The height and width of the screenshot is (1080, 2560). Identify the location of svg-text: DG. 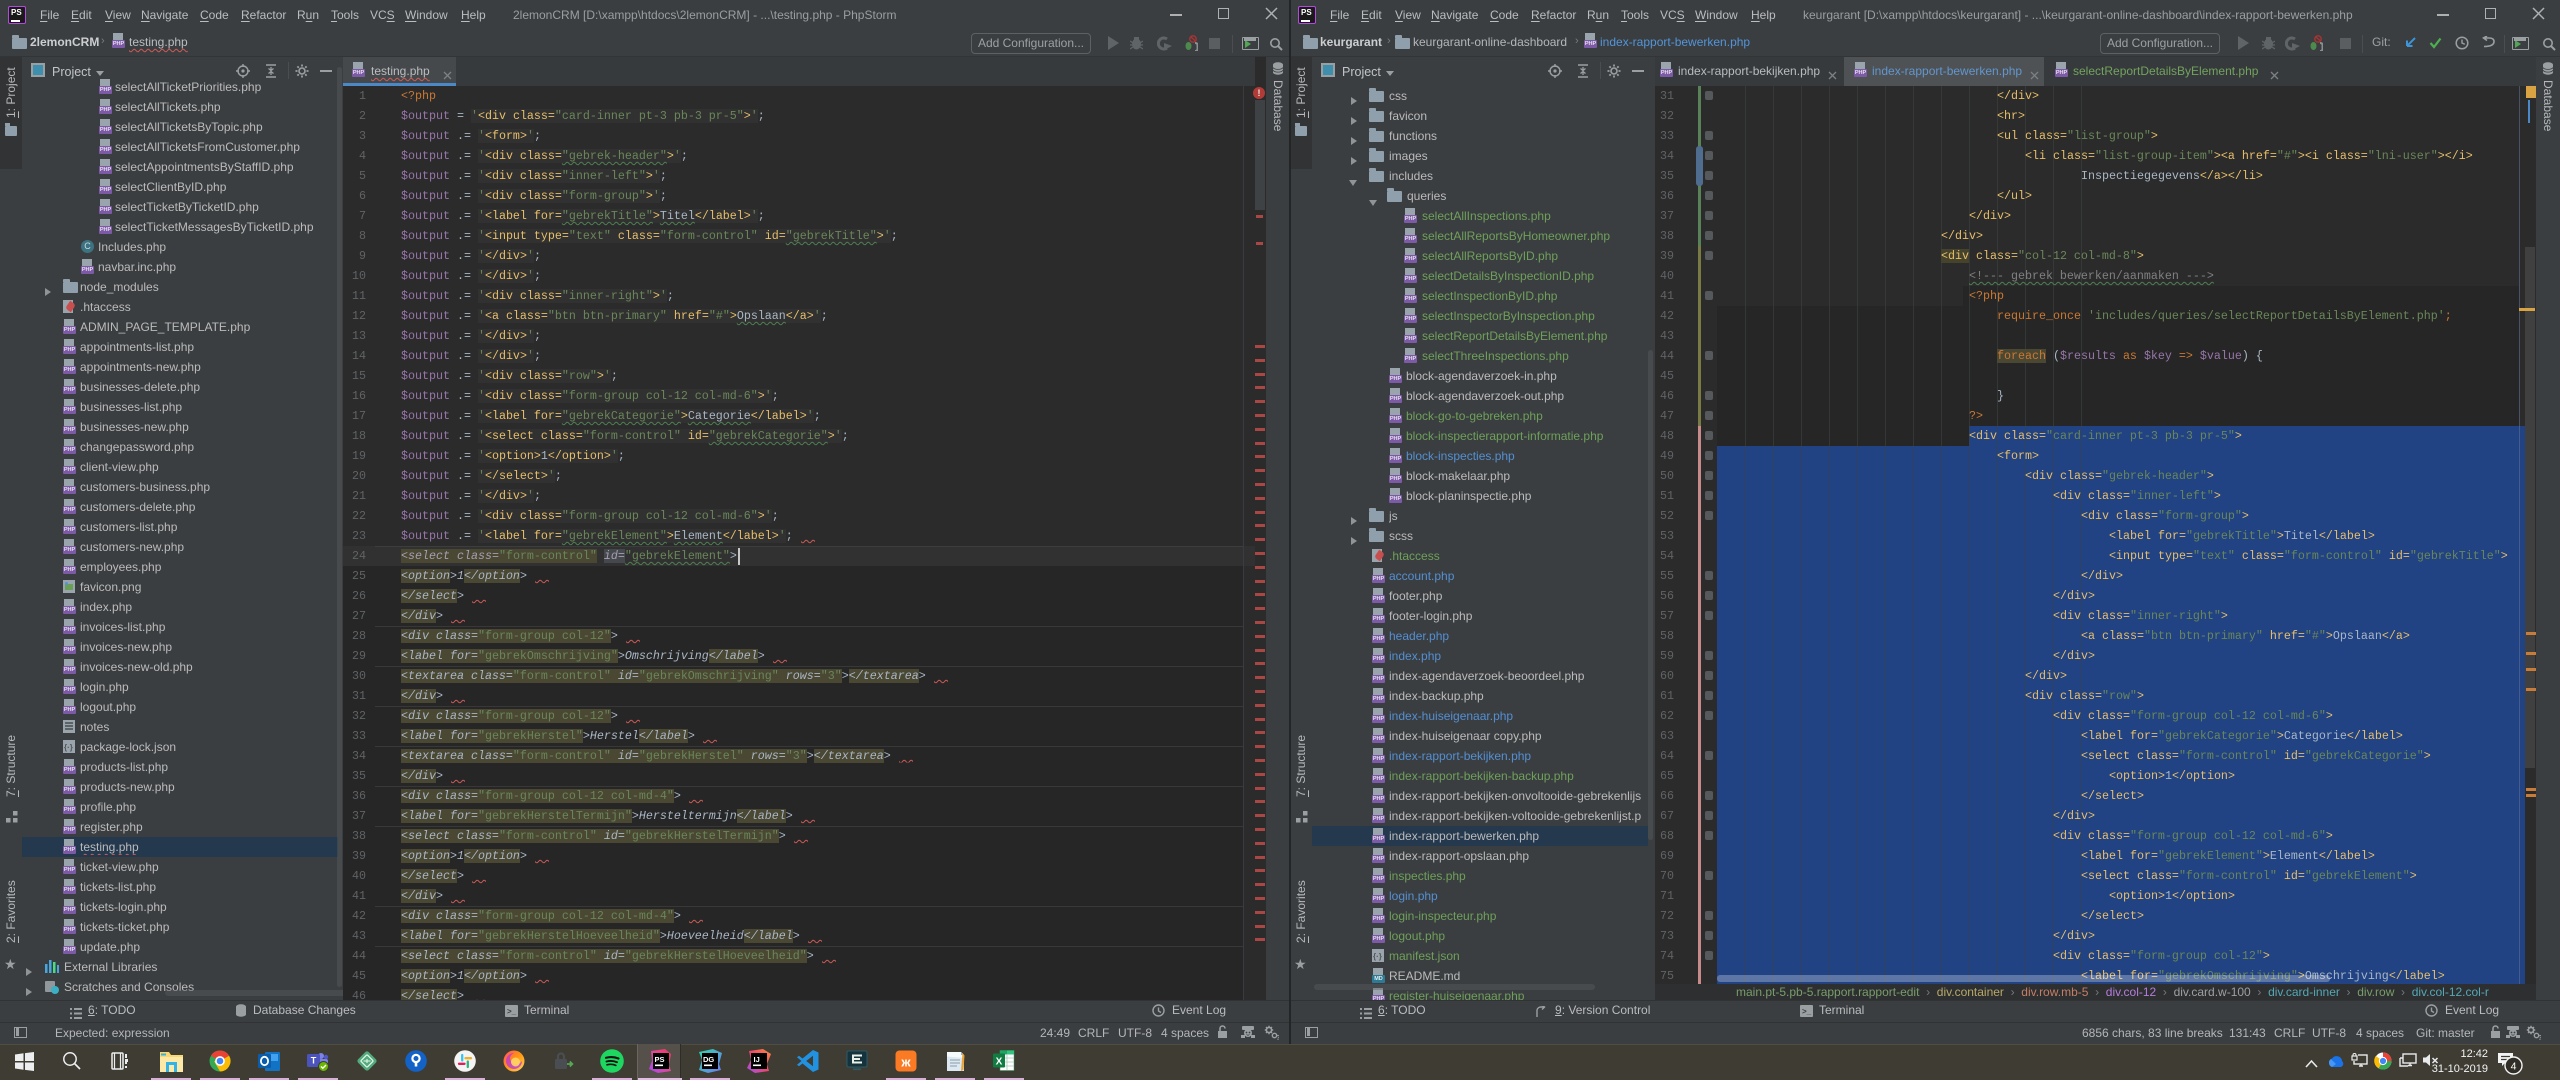
(708, 1059).